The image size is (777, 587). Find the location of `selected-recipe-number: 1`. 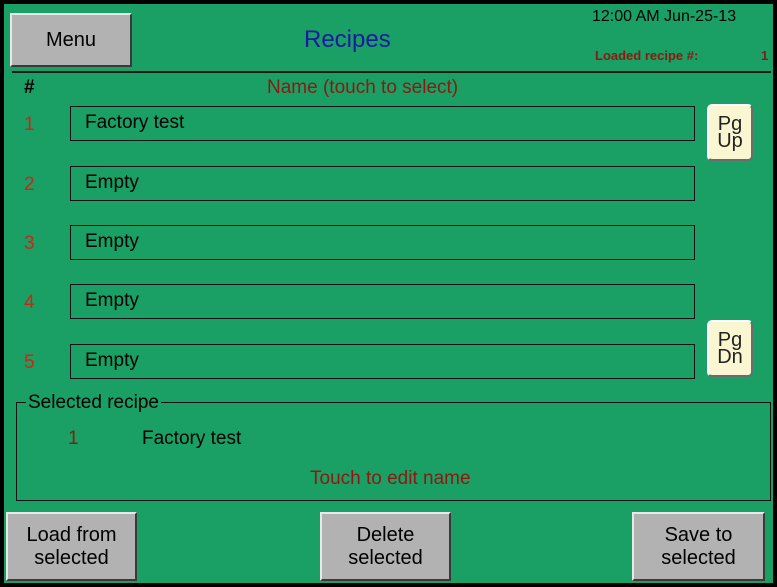

selected-recipe-number: 1 is located at coordinates (73, 438).